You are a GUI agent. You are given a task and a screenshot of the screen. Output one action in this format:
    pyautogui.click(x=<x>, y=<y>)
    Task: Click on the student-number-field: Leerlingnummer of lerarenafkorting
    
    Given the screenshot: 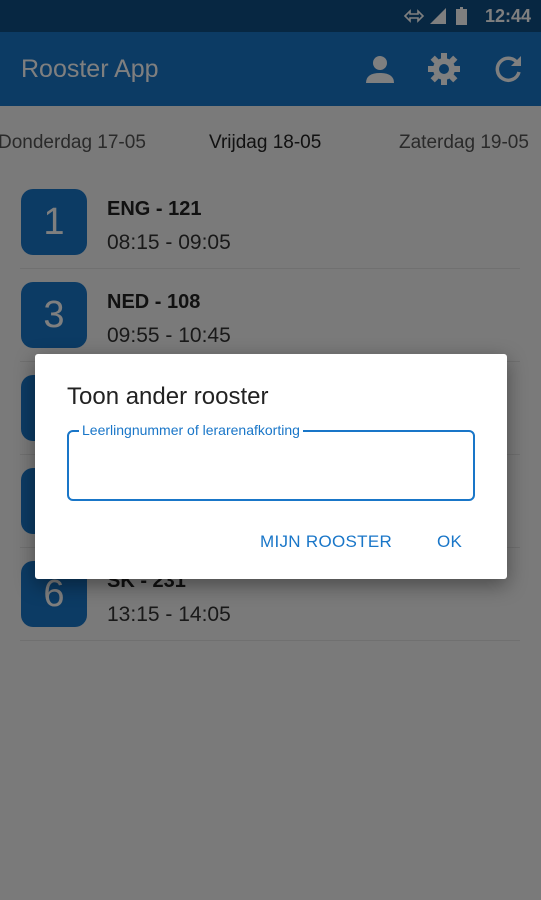 What is the action you would take?
    pyautogui.click(x=271, y=461)
    